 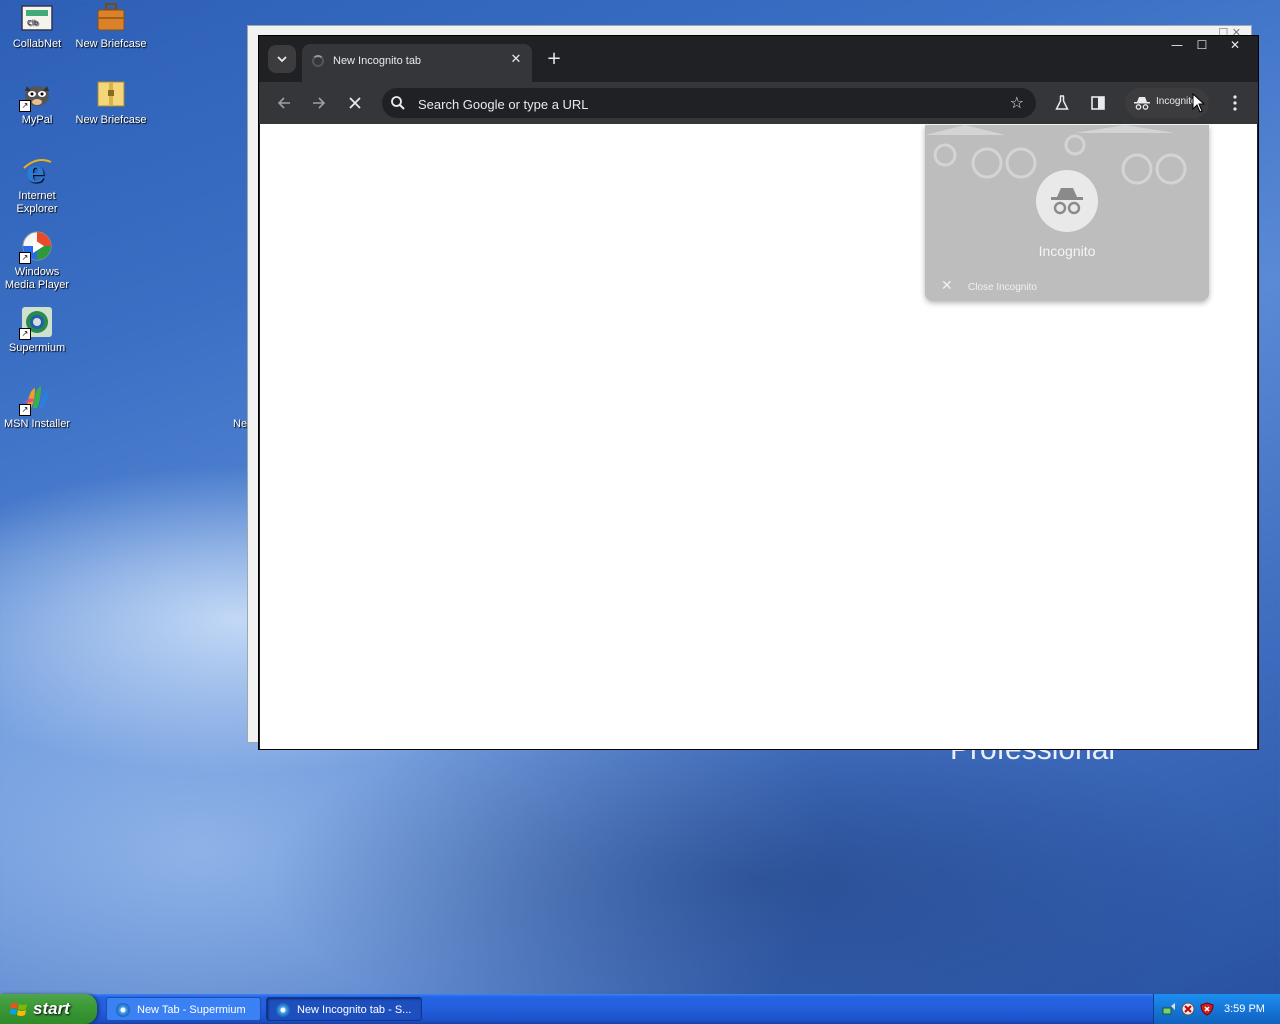 I want to click on maximize-button: ☐, so click(x=1202, y=45).